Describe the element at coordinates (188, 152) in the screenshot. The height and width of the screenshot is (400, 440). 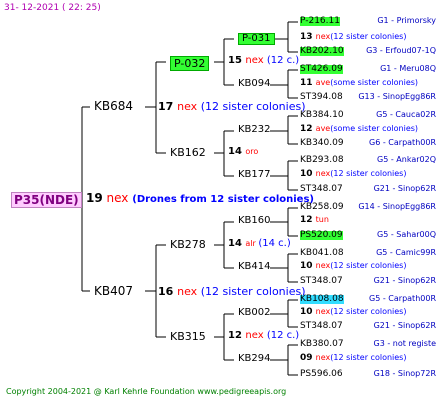
I see `gen3-node: KB162` at that location.